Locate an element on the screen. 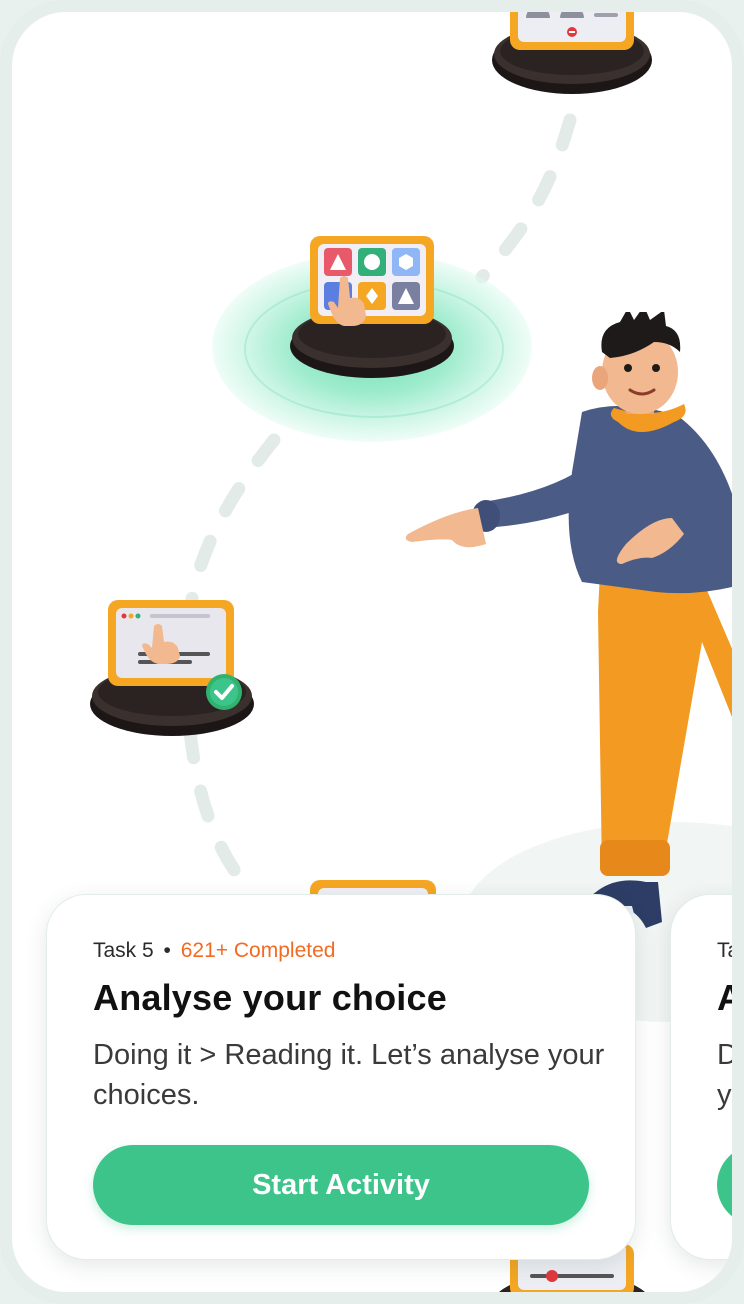 This screenshot has width=744, height=1304. mobile-gallery-icon is located at coordinates (572, 53).